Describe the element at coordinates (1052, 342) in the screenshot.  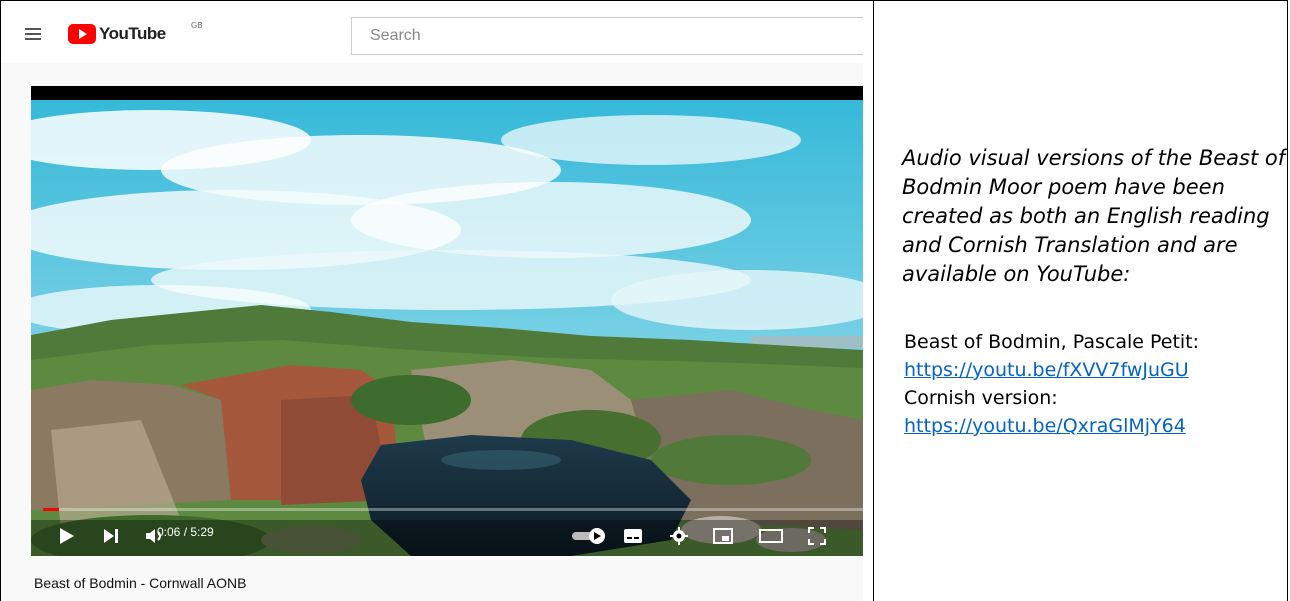
I see `english-version-label: Beast of Bodmin, Pascale Petit:` at that location.